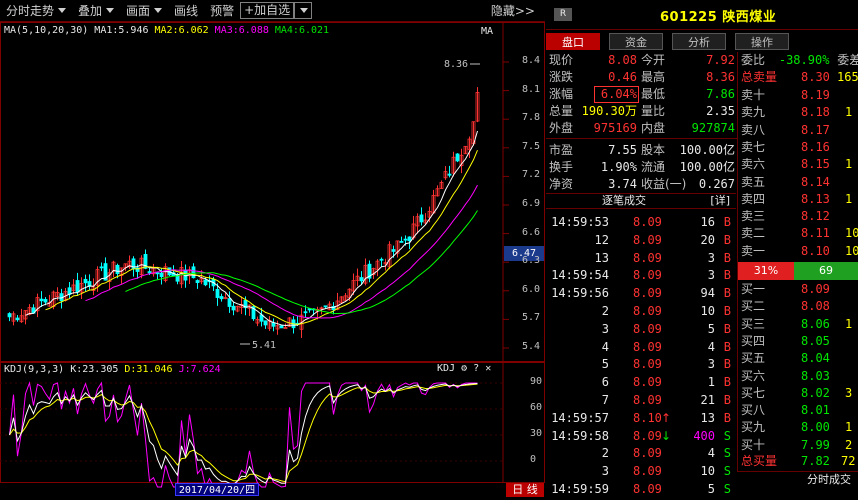  I want to click on price-axis-tick: 7.8, so click(531, 118).